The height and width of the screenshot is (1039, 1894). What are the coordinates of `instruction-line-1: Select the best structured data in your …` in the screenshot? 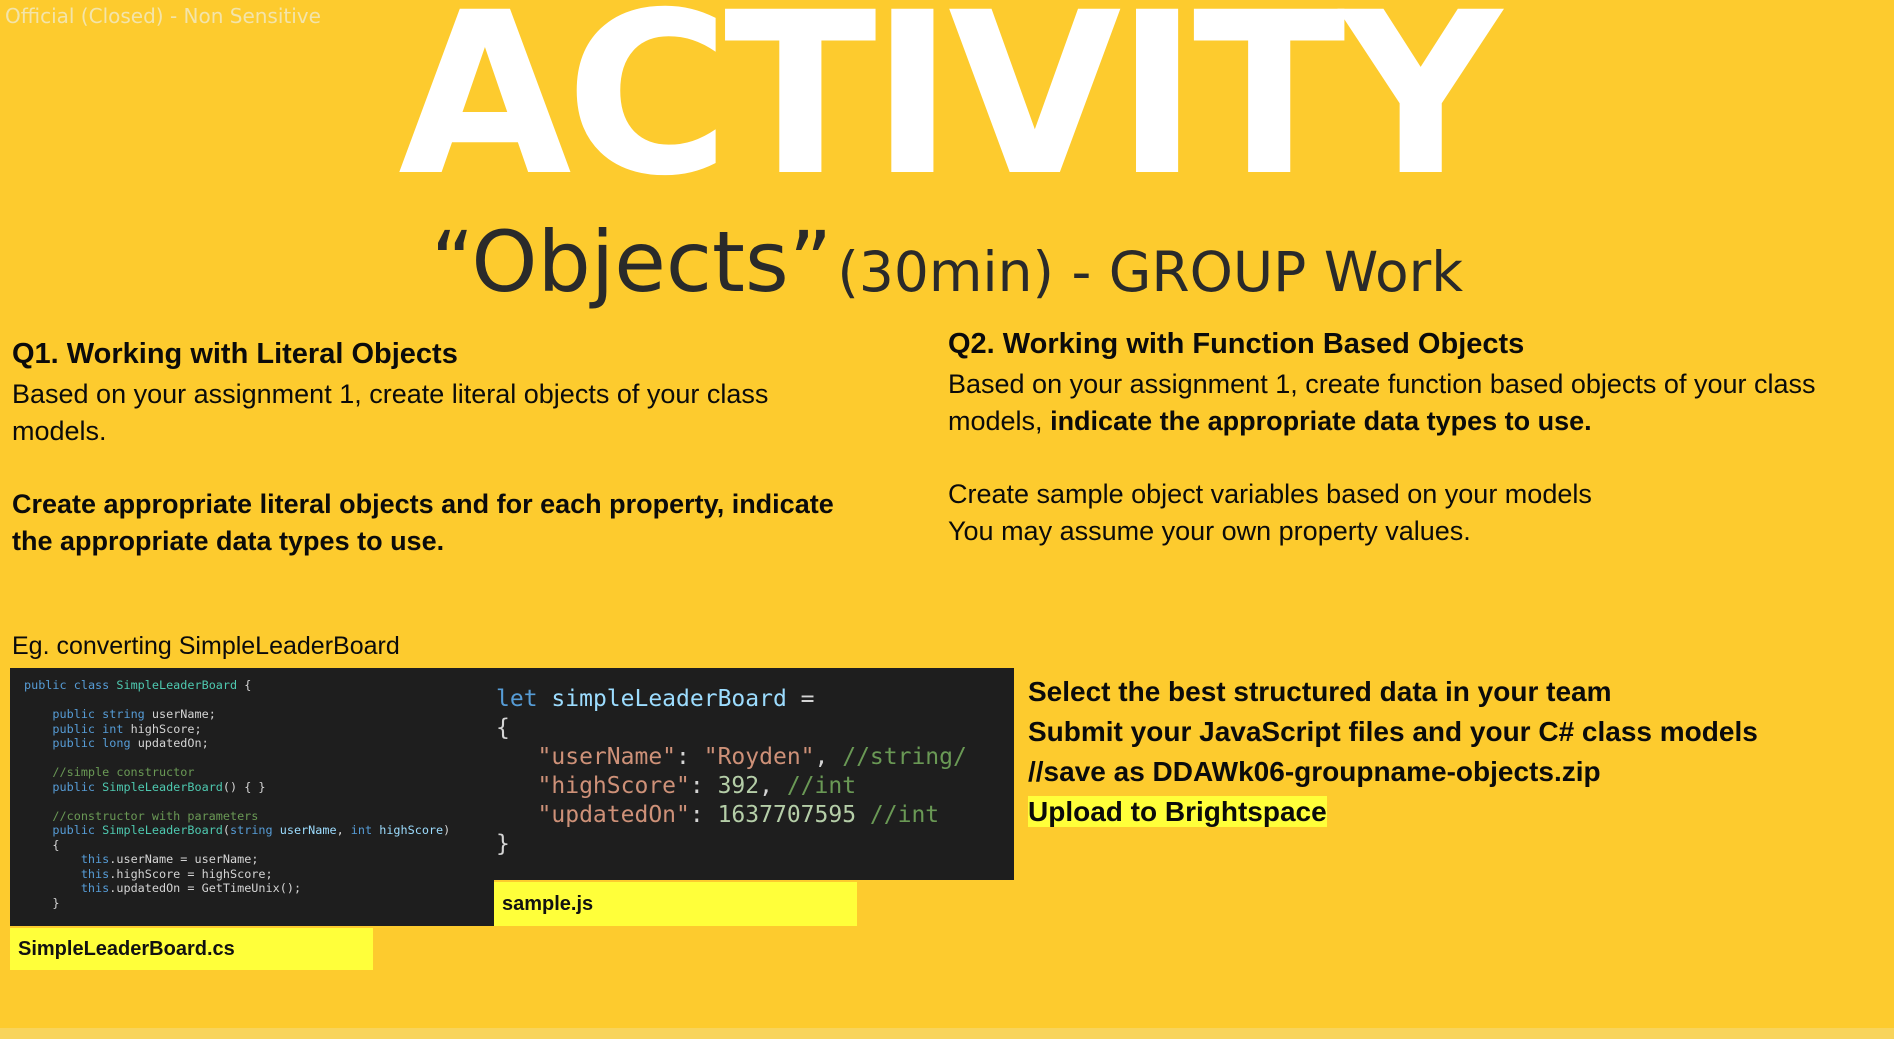 It's located at (1320, 691).